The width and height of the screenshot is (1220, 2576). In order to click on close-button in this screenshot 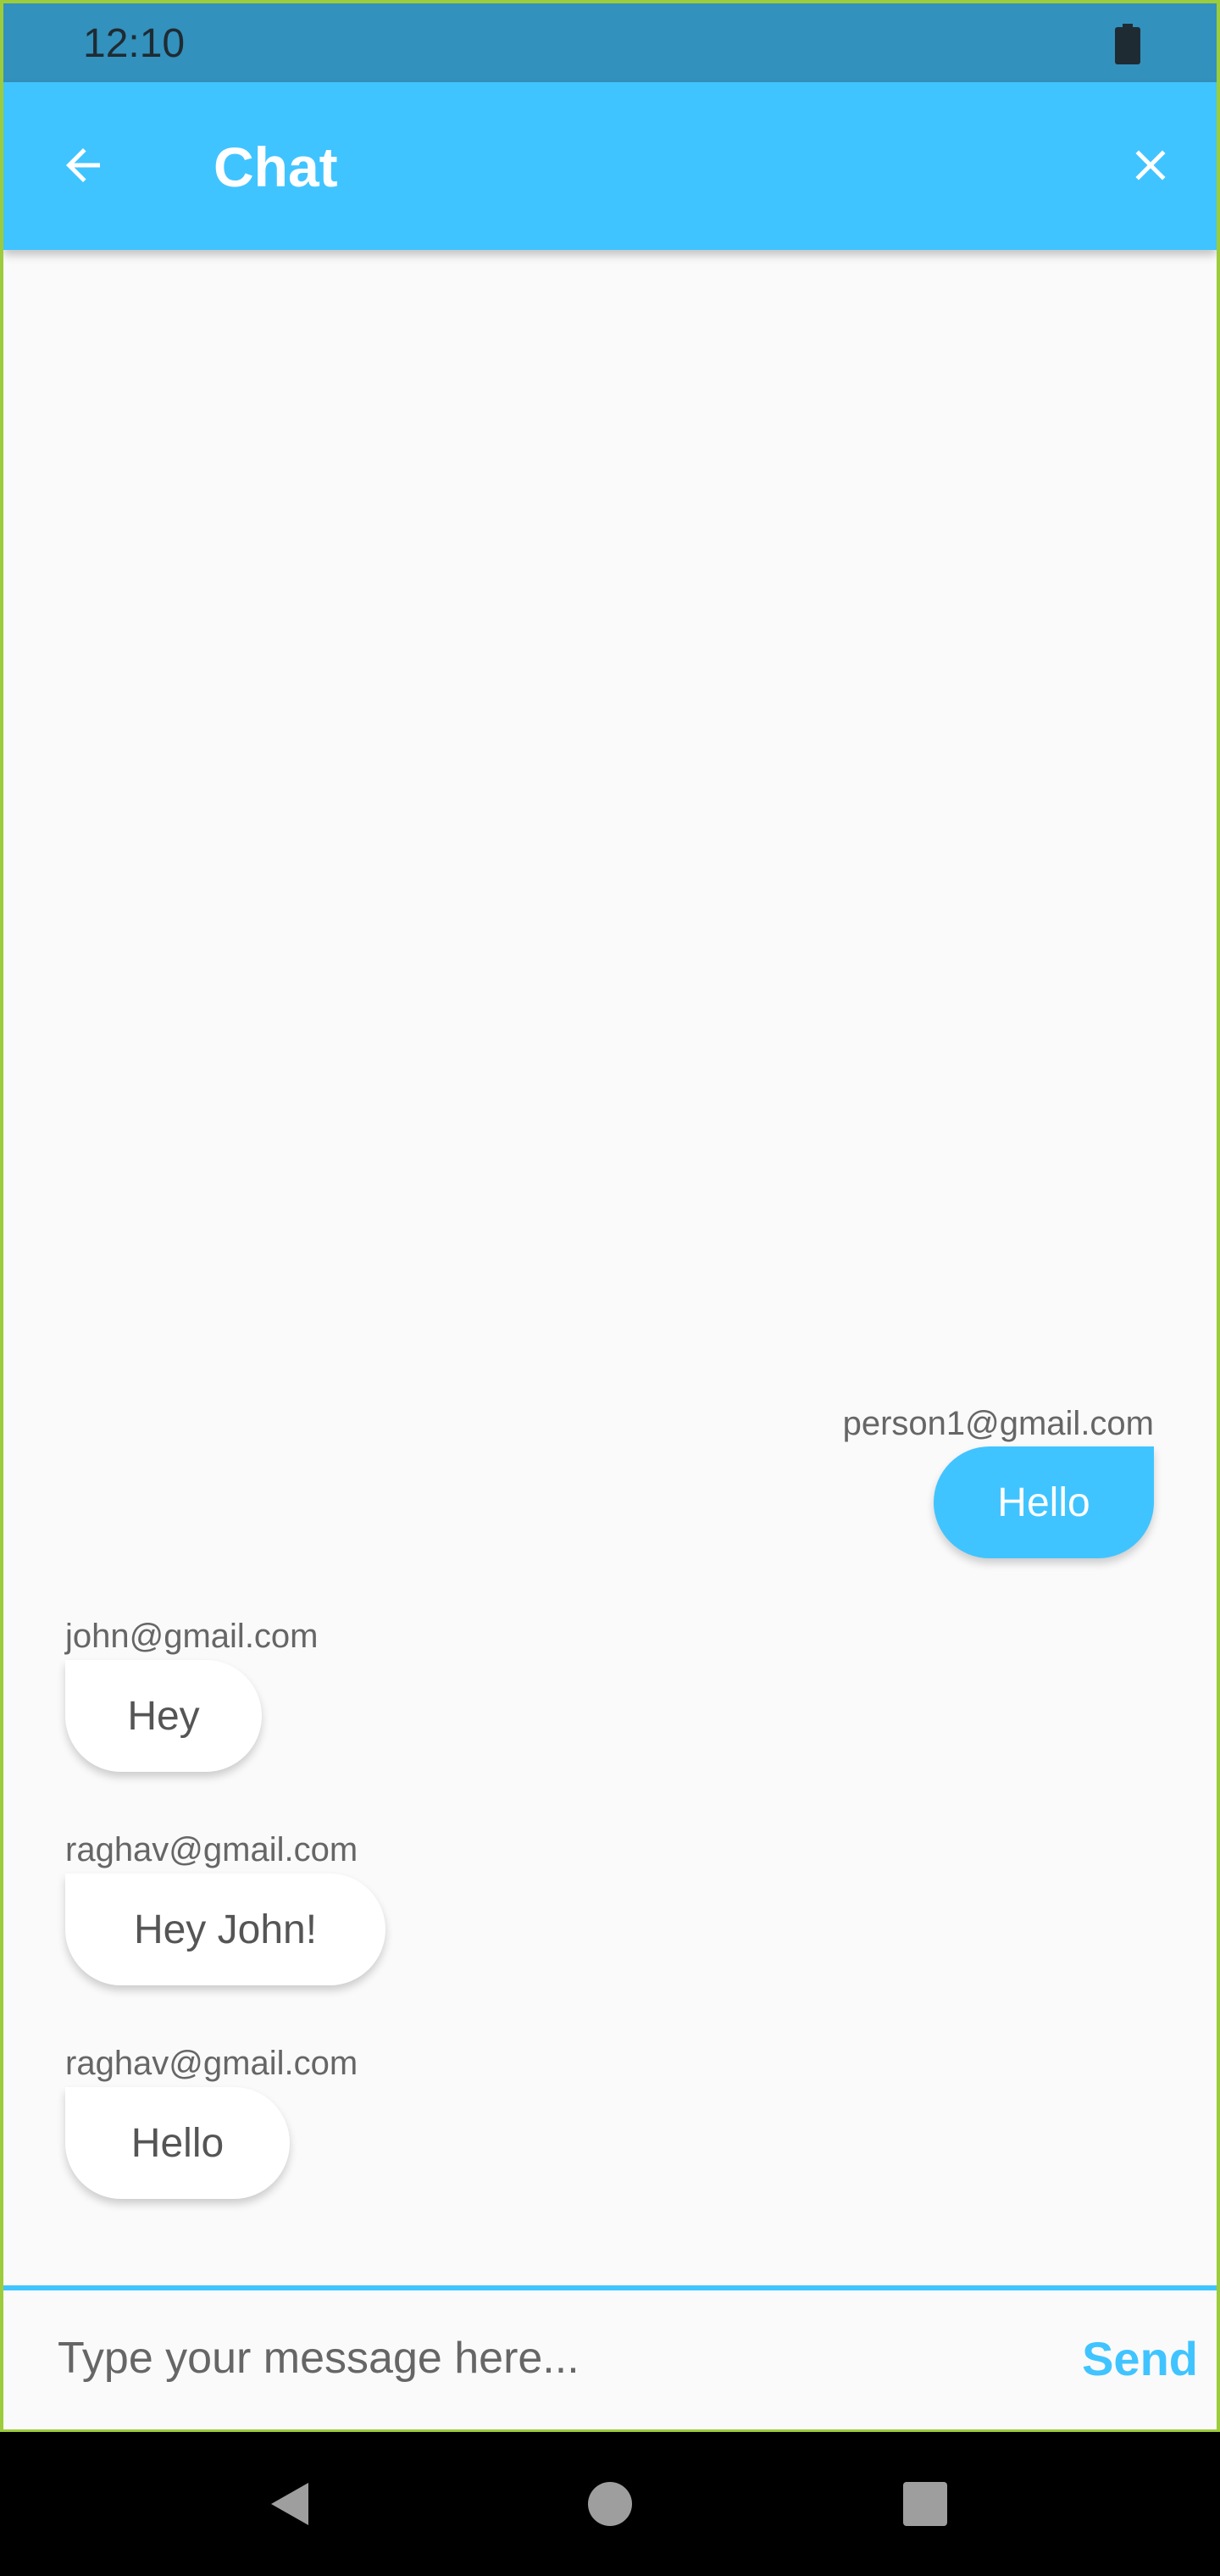, I will do `click(1150, 165)`.